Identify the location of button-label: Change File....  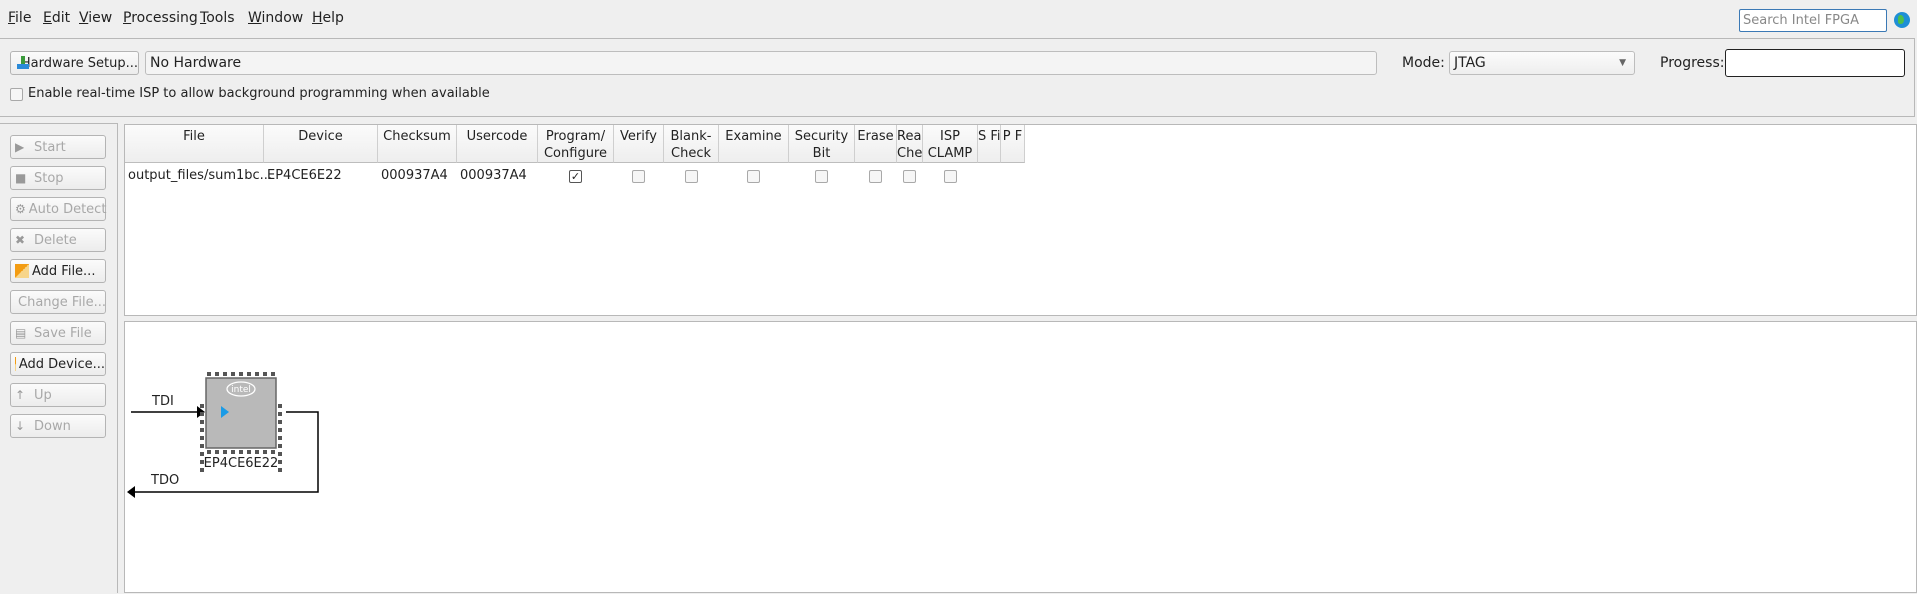
(62, 302).